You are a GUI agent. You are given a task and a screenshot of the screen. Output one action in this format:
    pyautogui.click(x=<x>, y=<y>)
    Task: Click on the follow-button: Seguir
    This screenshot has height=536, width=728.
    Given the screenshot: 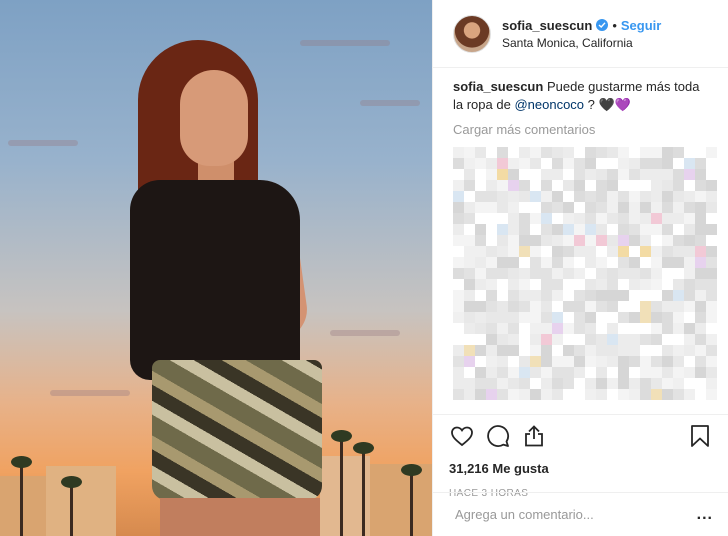 What is the action you would take?
    pyautogui.click(x=641, y=25)
    